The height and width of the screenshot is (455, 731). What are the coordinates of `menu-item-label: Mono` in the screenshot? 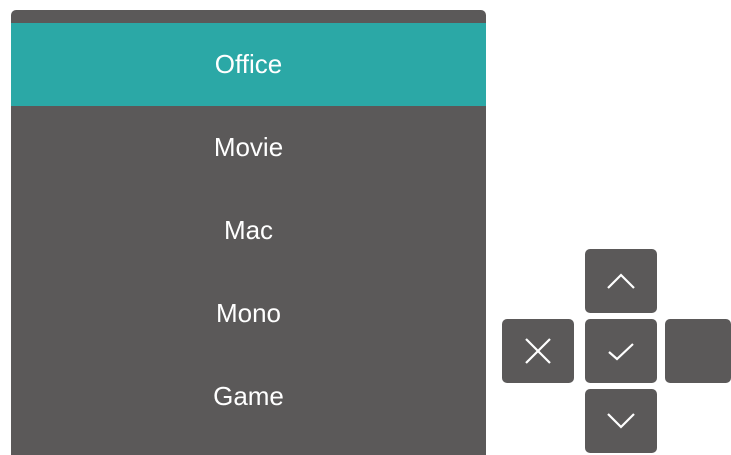 It's located at (248, 313).